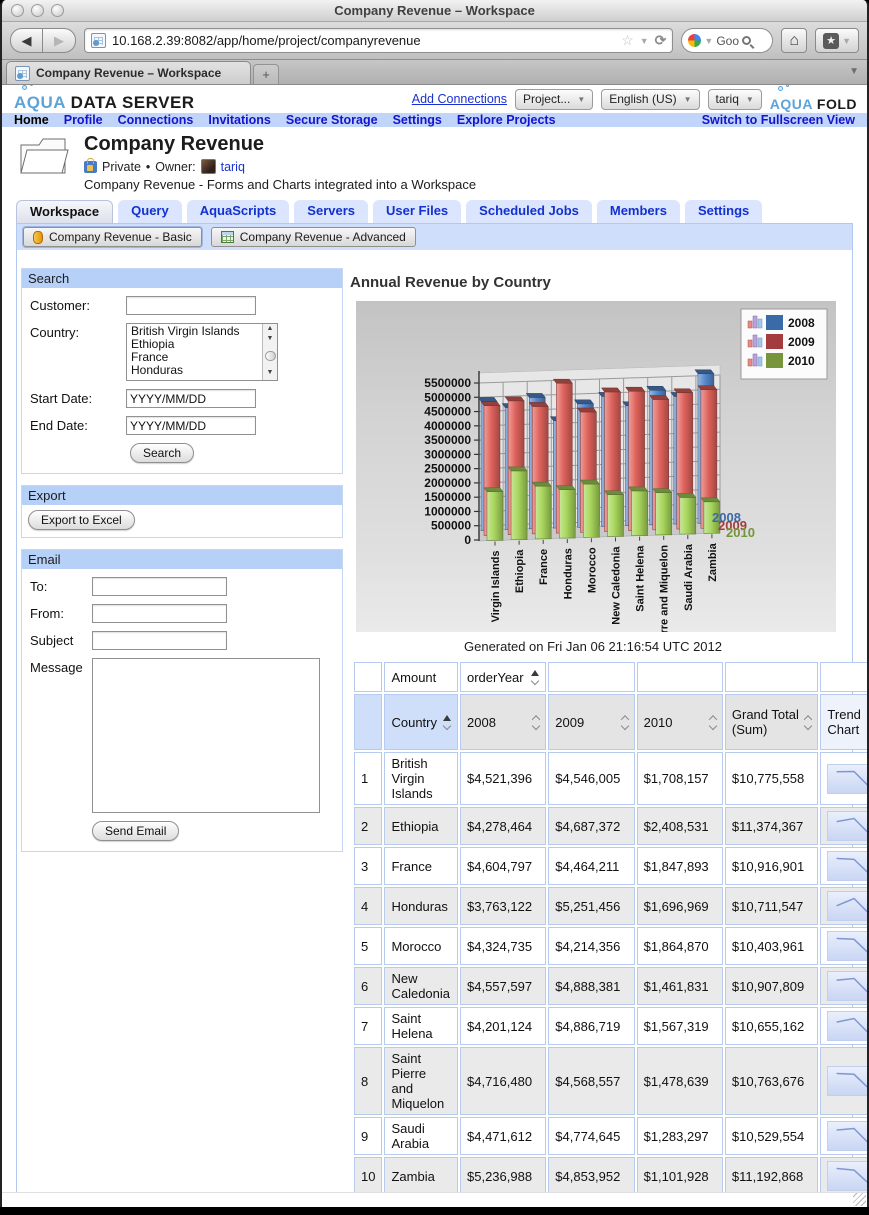  I want to click on tab-servers: Servers, so click(331, 211).